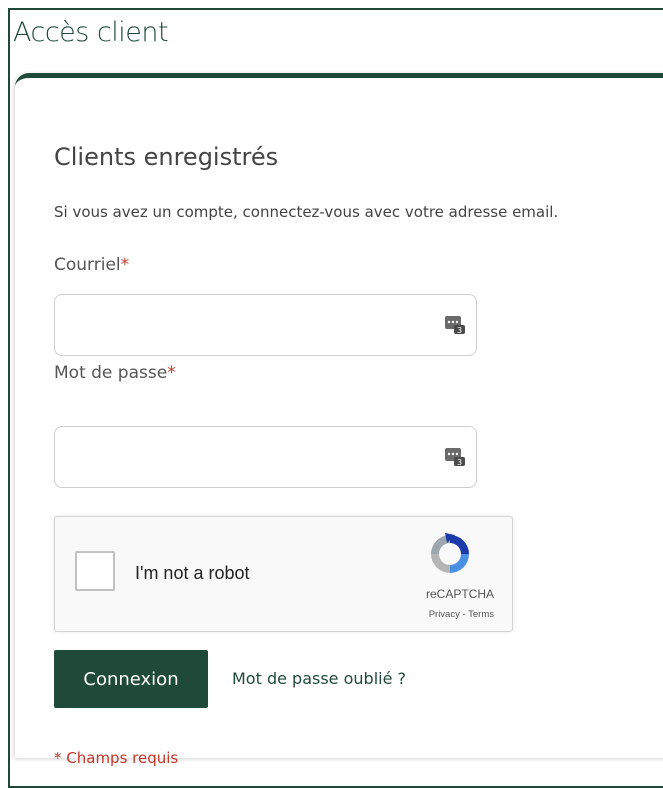  What do you see at coordinates (91, 32) in the screenshot?
I see `page-title: Accès client` at bounding box center [91, 32].